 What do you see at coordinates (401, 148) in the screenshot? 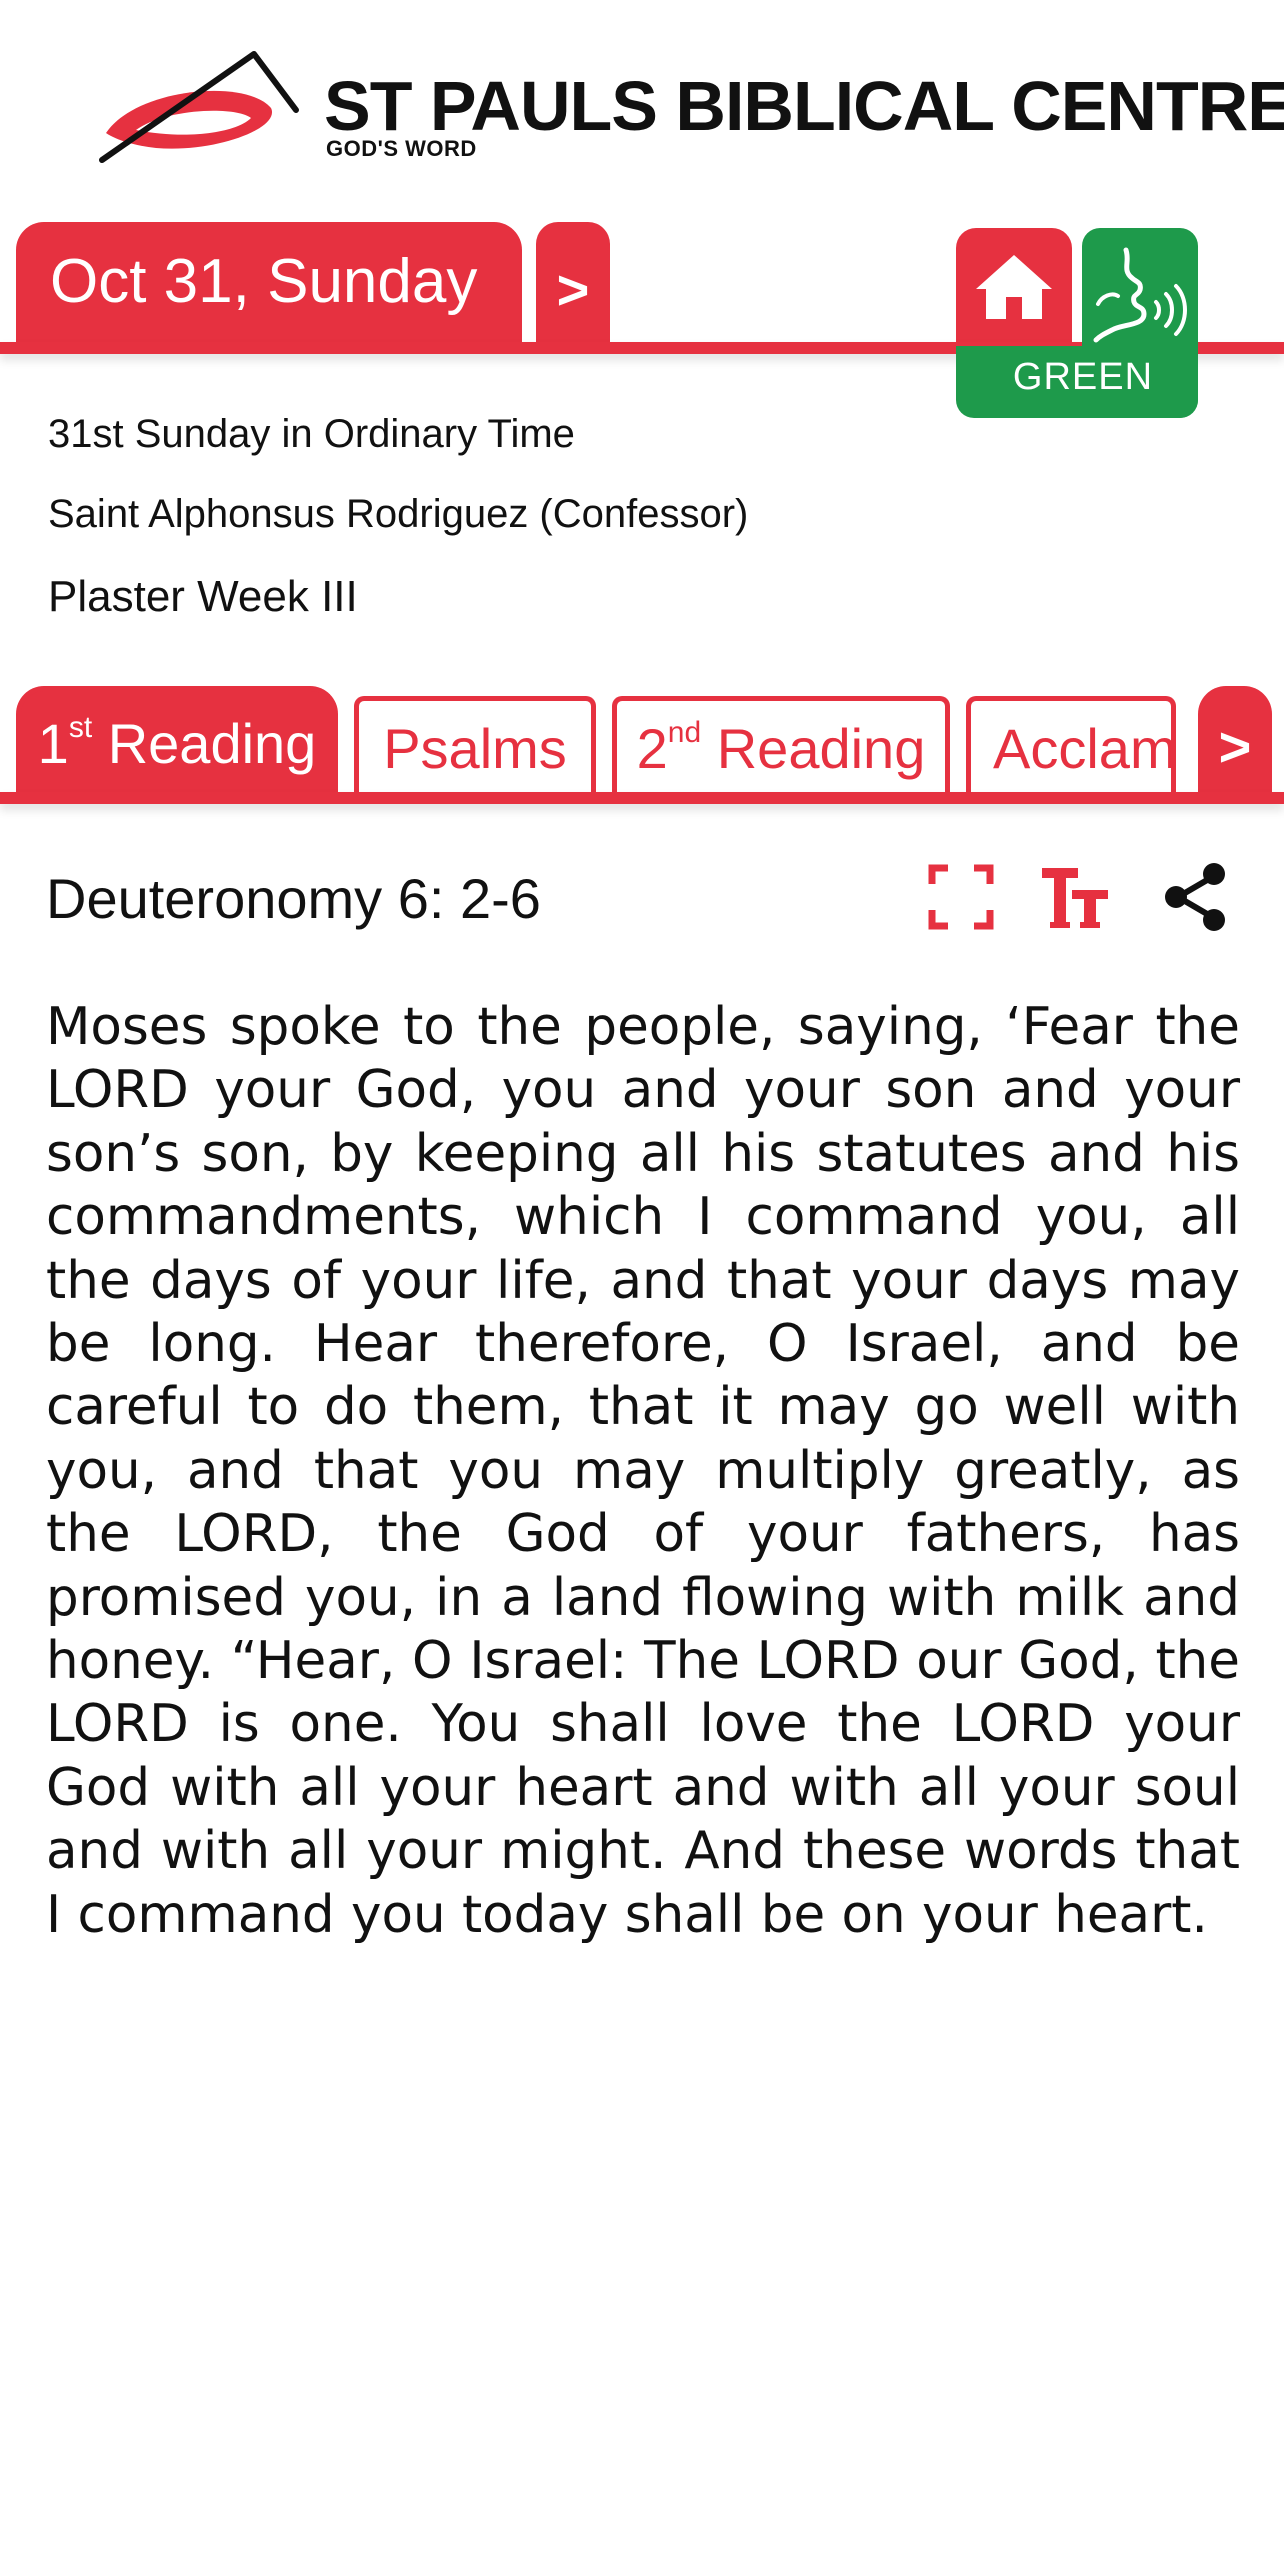
I see `app-subtitle: GOD'S WORD` at bounding box center [401, 148].